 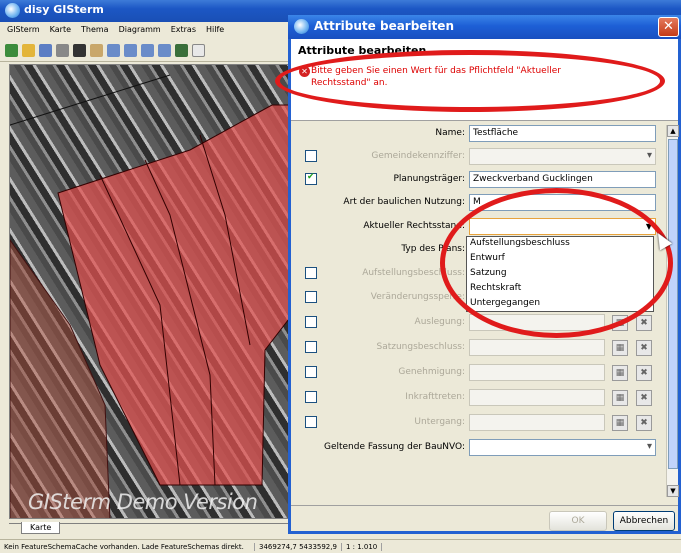 What do you see at coordinates (311, 372) in the screenshot?
I see `genehmigung-checkbox` at bounding box center [311, 372].